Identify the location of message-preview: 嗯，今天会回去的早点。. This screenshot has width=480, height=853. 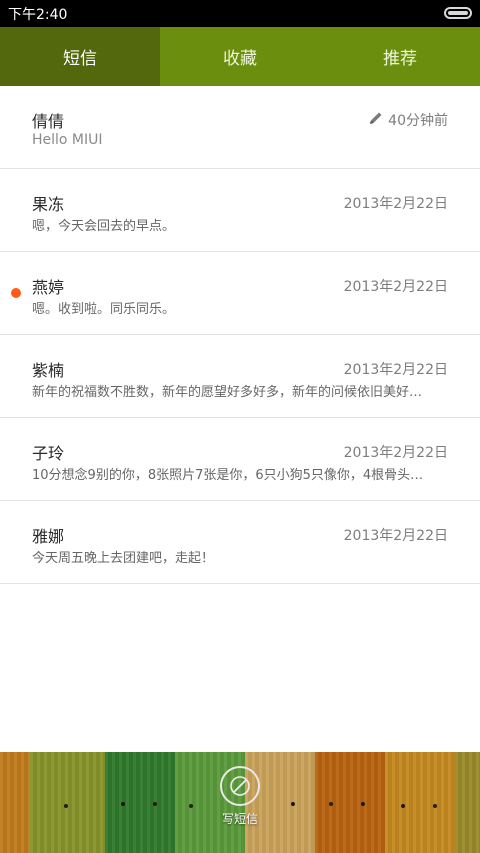
(104, 226).